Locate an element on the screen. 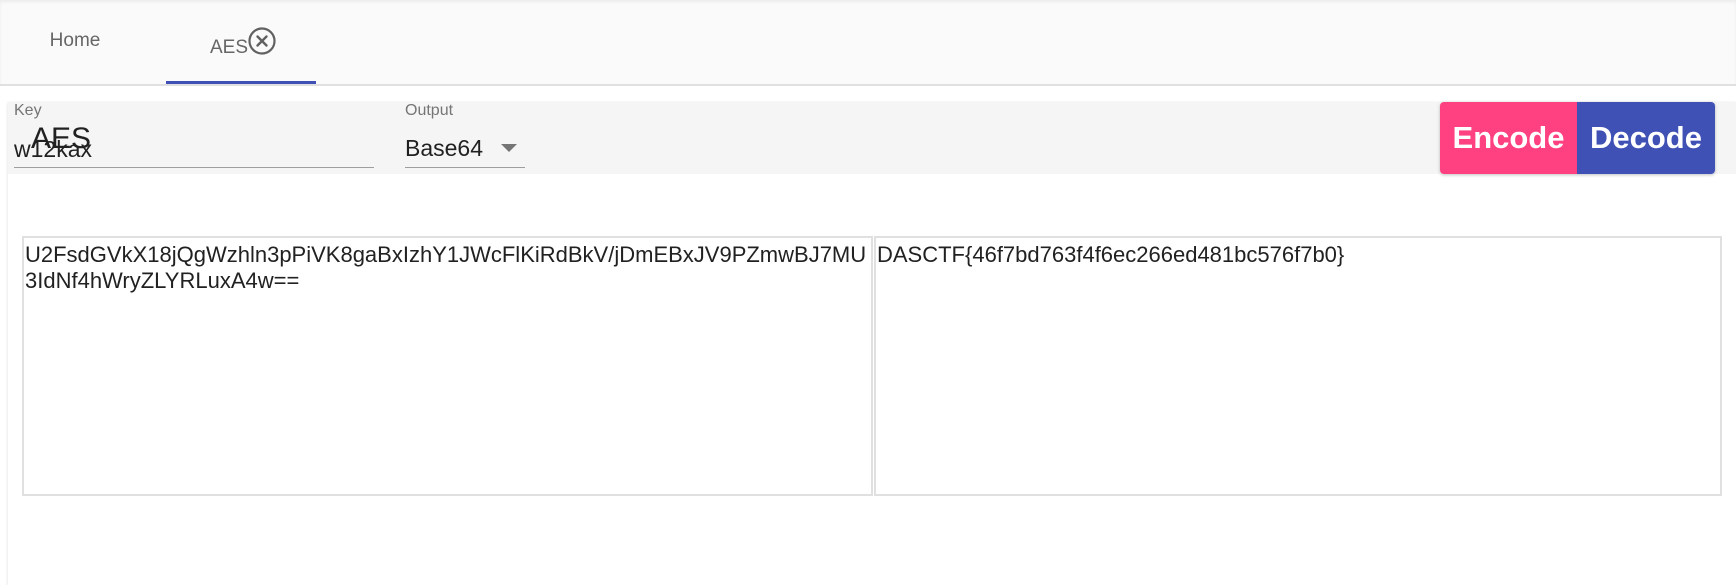 The height and width of the screenshot is (585, 1736). key-field: Key is located at coordinates (194, 137).